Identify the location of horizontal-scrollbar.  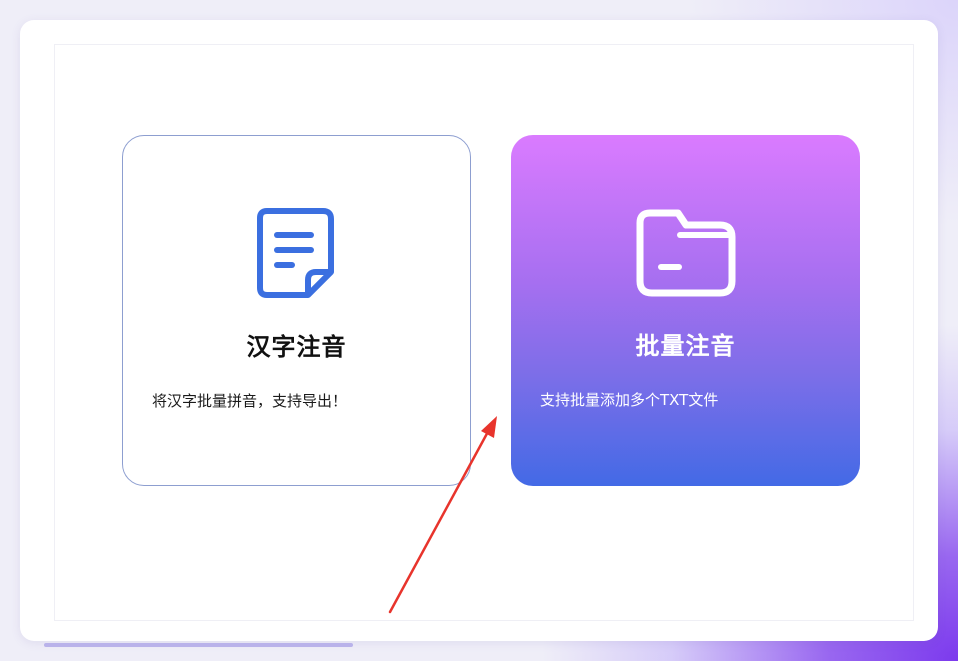
(198, 645).